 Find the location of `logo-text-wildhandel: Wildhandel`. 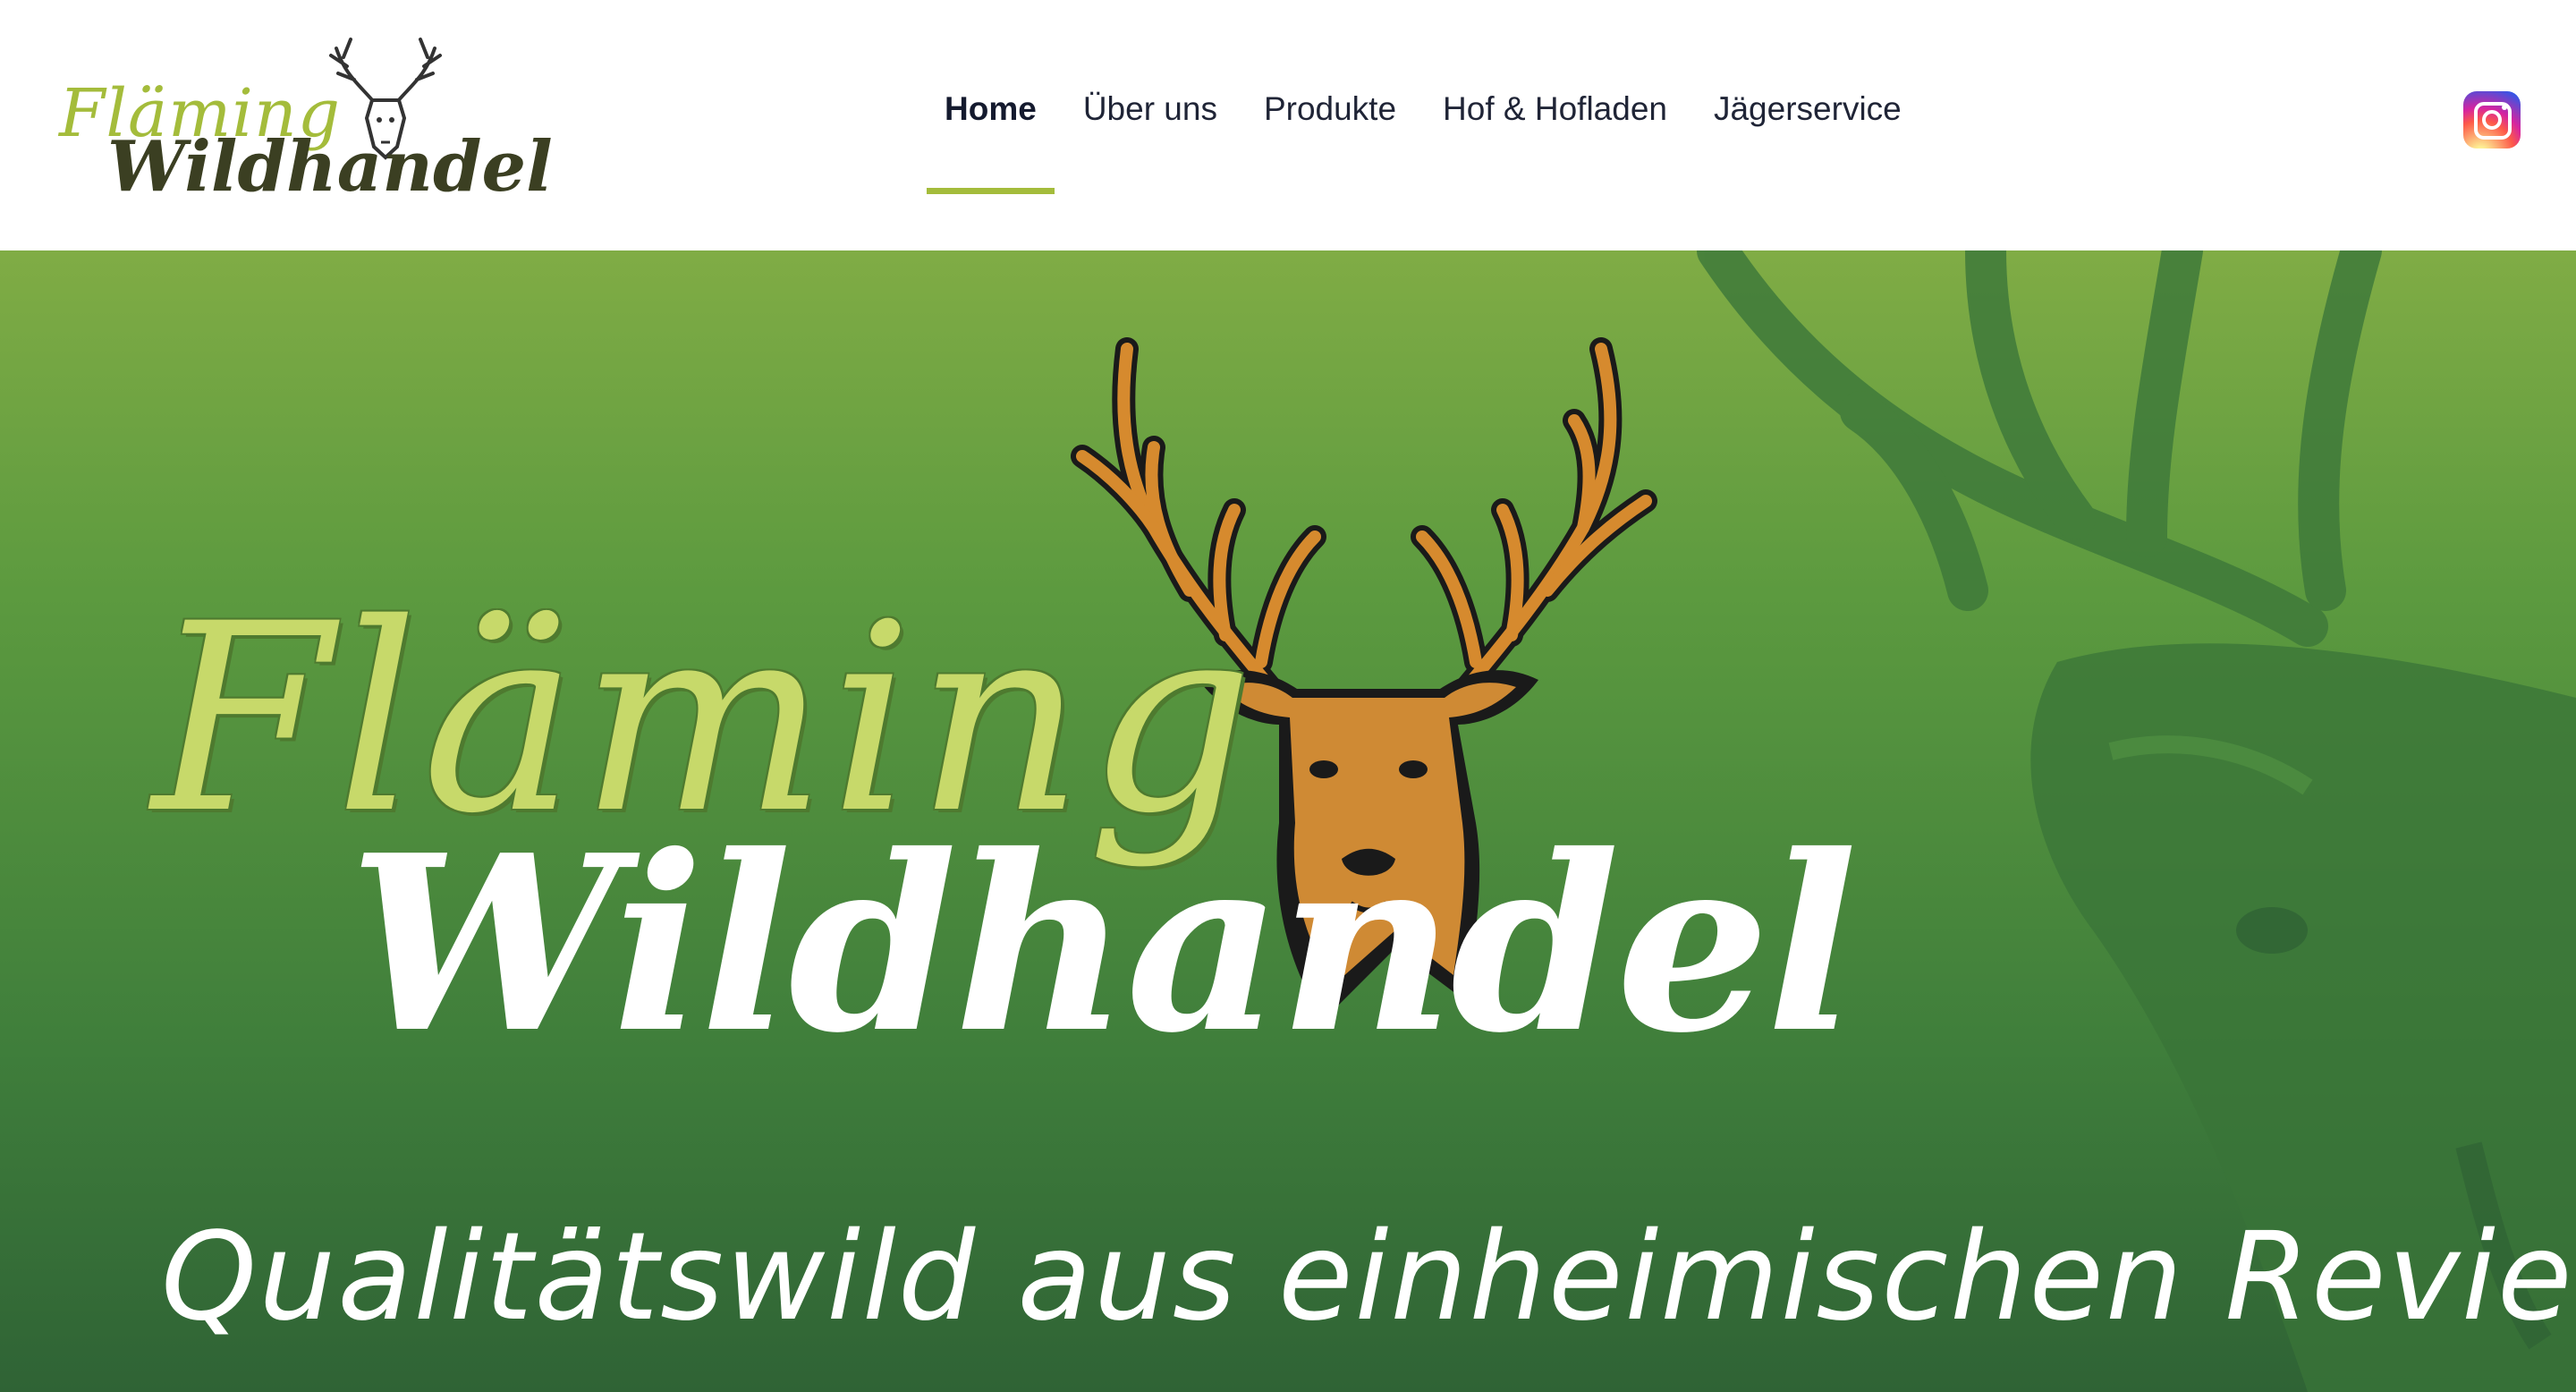

logo-text-wildhandel: Wildhandel is located at coordinates (330, 167).